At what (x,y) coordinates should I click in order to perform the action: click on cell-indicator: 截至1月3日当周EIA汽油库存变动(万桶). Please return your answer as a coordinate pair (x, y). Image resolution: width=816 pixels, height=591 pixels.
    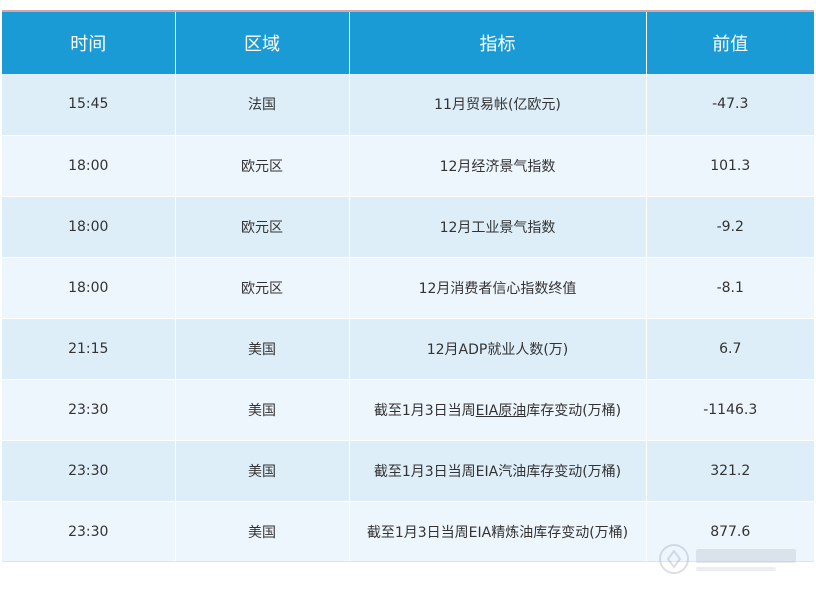
    Looking at the image, I should click on (498, 471).